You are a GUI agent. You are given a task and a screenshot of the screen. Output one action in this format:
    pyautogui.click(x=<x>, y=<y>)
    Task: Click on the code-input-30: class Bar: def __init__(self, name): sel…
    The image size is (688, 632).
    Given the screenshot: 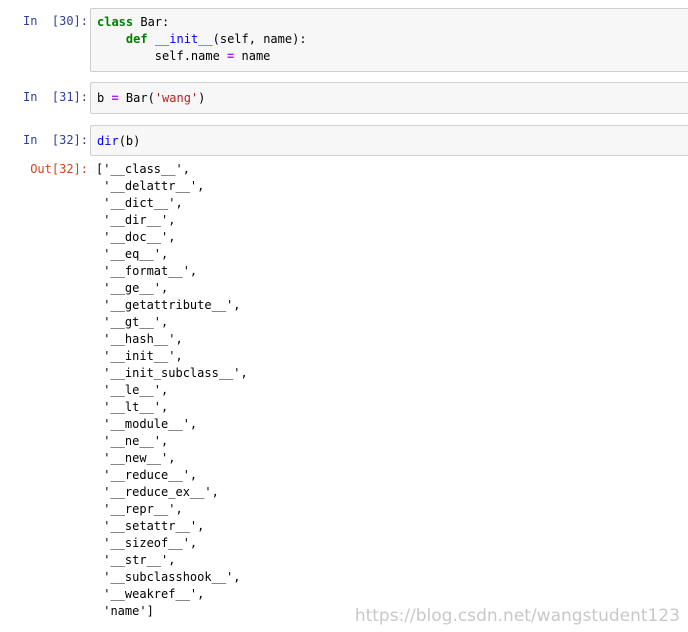 What is the action you would take?
    pyautogui.click(x=389, y=40)
    